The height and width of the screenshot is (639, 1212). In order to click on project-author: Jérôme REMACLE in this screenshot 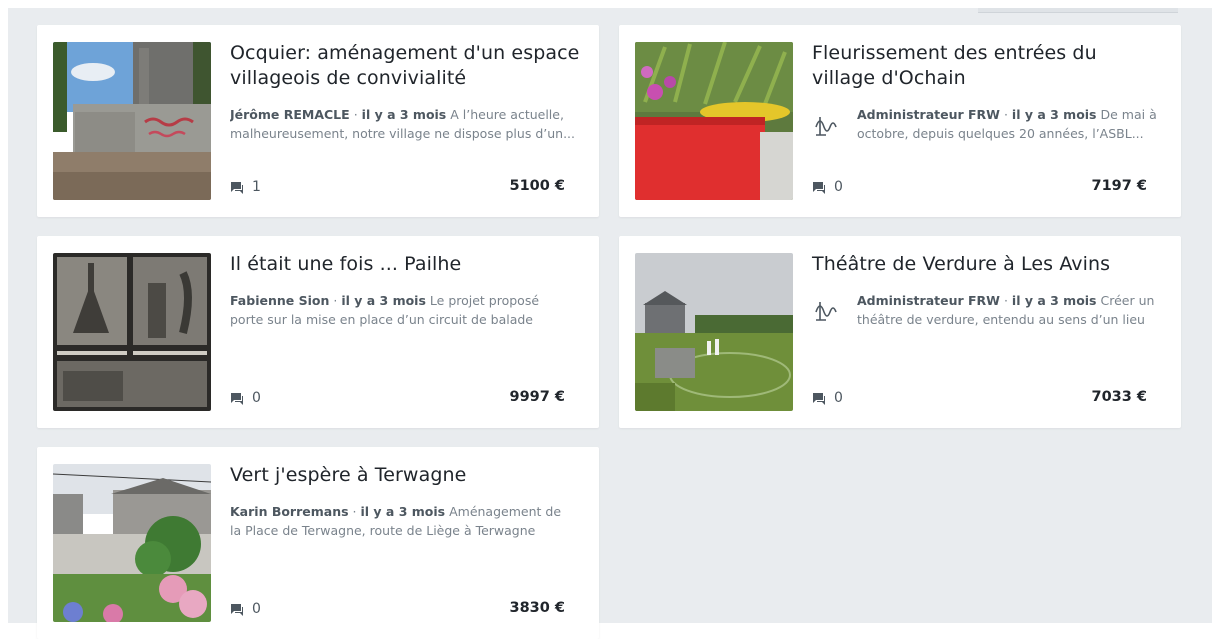, I will do `click(290, 114)`.